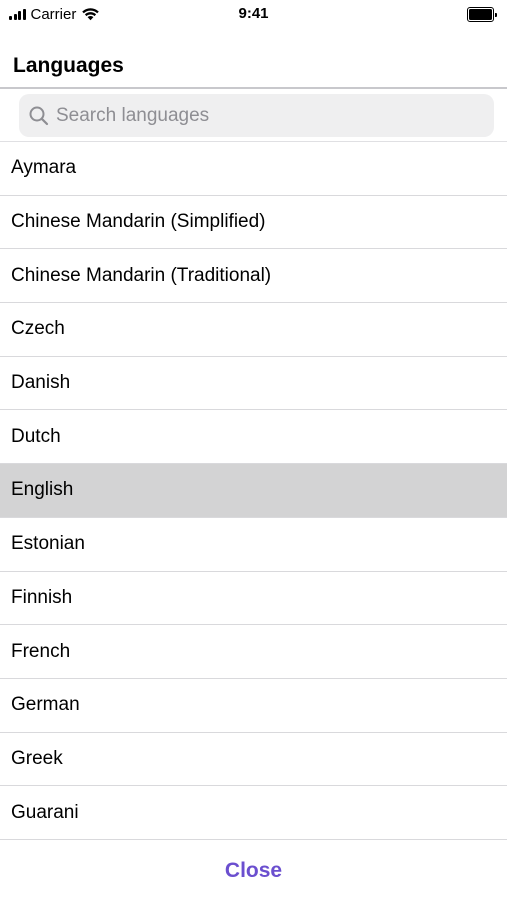  Describe the element at coordinates (253, 330) in the screenshot. I see `language-item-czech: Czech` at that location.